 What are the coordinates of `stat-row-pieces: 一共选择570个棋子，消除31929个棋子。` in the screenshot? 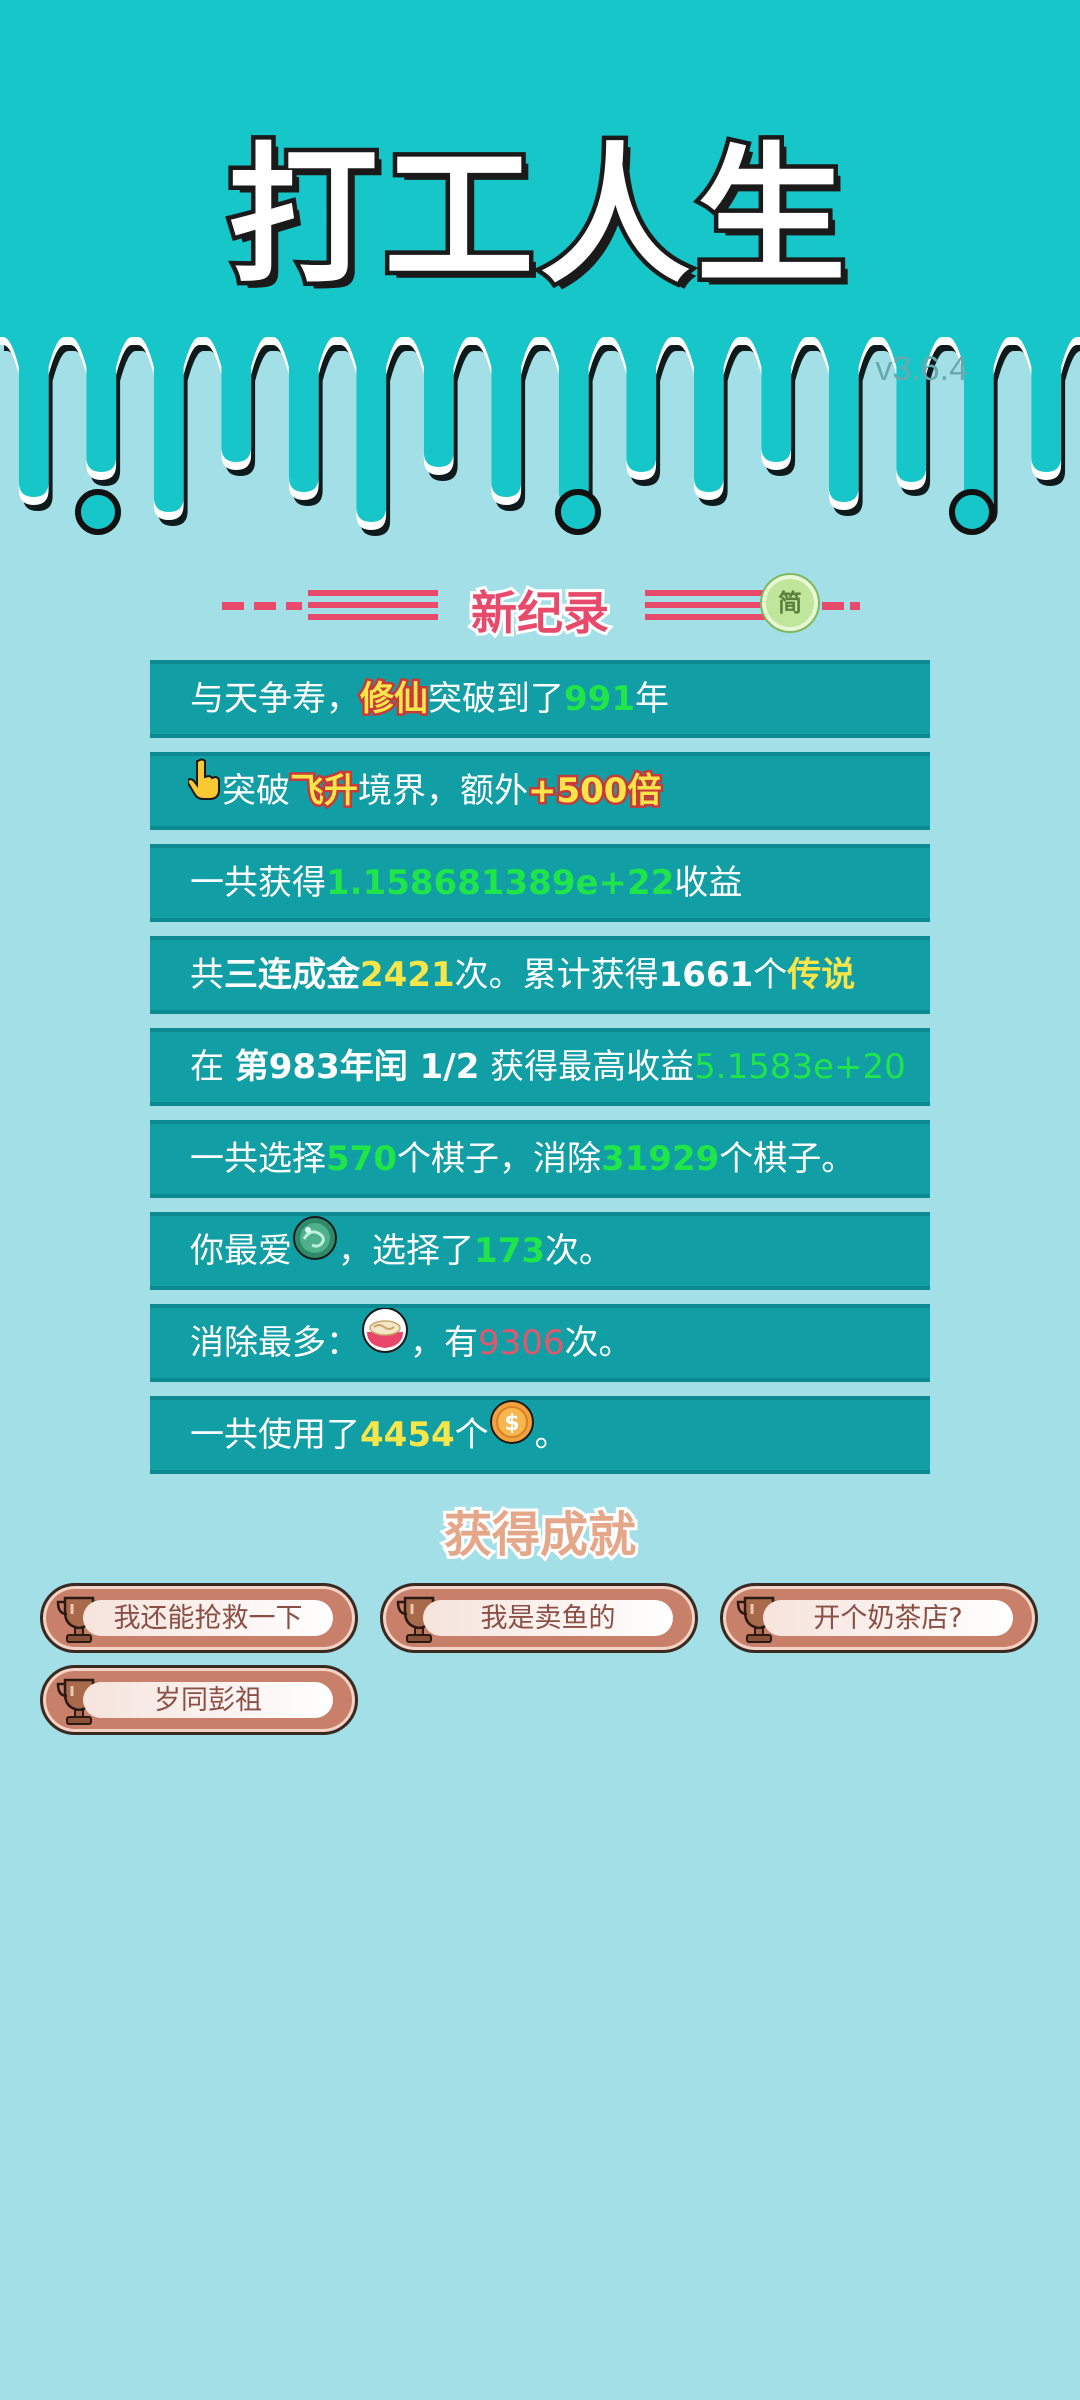 It's located at (540, 1159).